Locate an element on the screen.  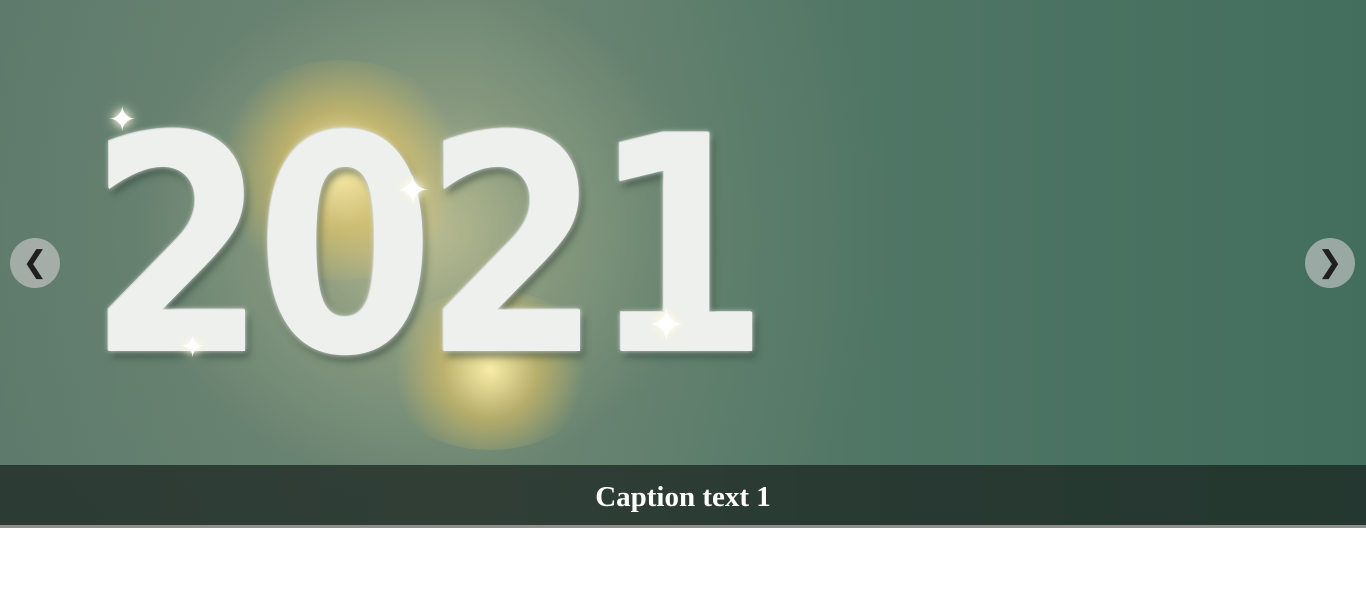
chevron-left-icon: ❮ is located at coordinates (35, 262).